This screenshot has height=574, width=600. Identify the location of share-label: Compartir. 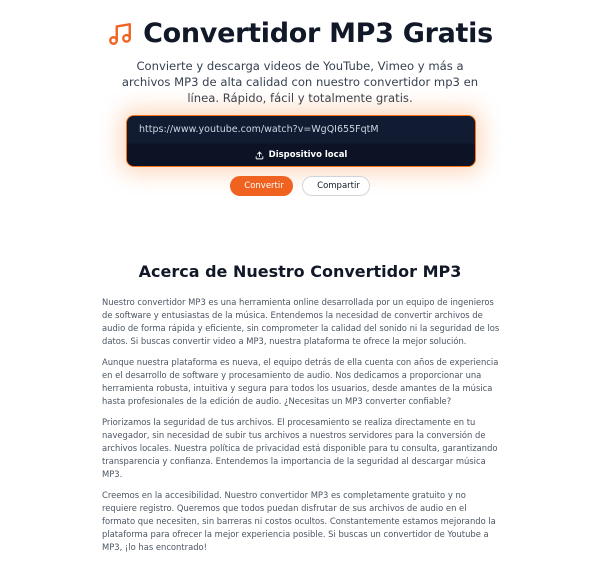
(338, 186).